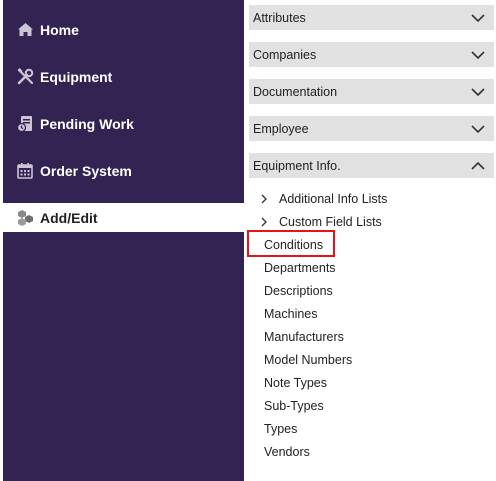 The width and height of the screenshot is (496, 481). I want to click on tree-item-model-numbers: Model Numbers, so click(308, 360).